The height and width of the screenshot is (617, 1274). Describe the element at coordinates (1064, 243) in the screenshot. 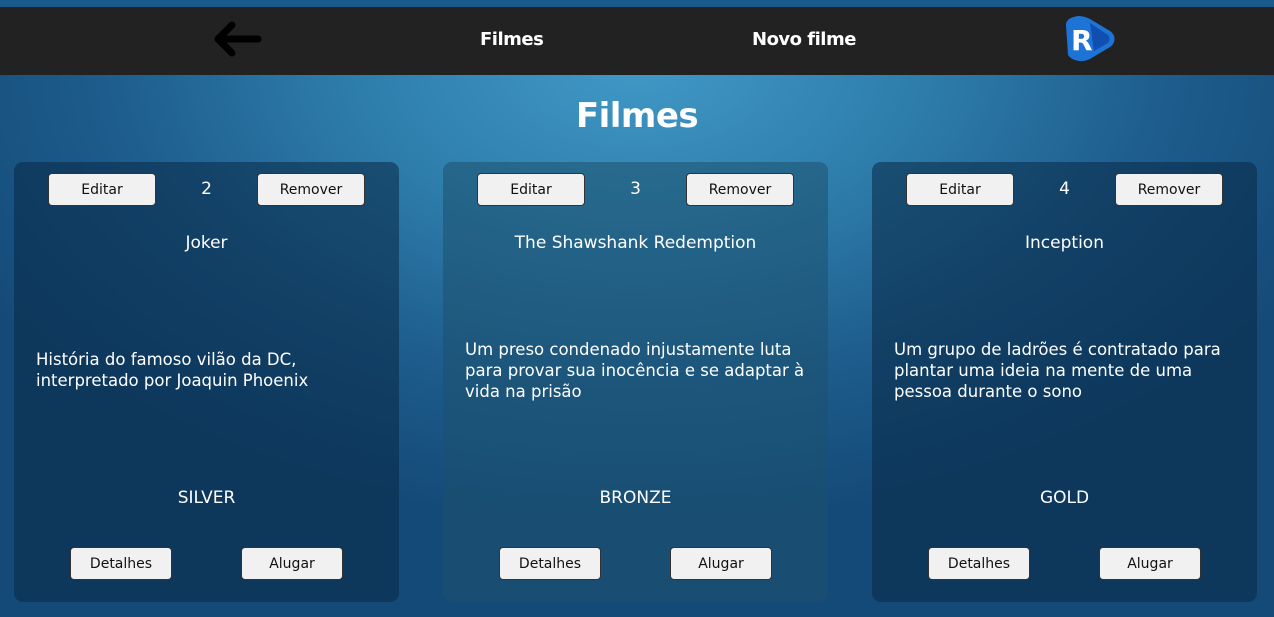

I see `movie-title: Inception` at that location.